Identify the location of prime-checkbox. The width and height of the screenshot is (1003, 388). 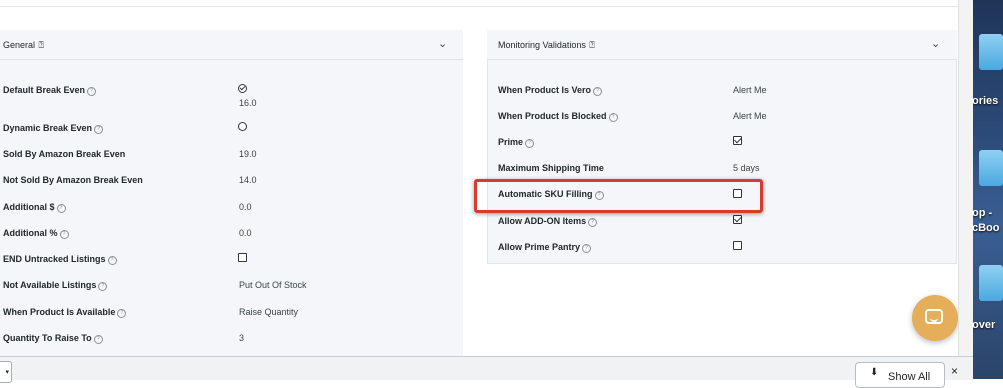
(737, 140).